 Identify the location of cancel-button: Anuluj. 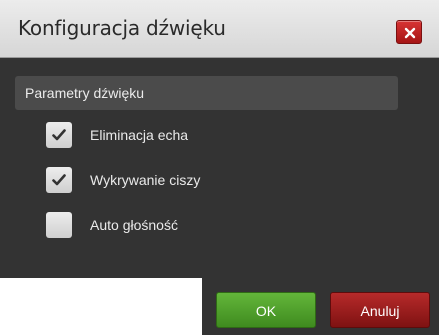
(380, 310).